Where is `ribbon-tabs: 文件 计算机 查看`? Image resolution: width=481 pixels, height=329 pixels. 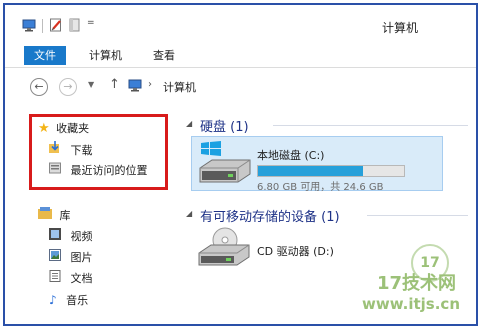
ribbon-tabs: 文件 计算机 查看 is located at coordinates (240, 55).